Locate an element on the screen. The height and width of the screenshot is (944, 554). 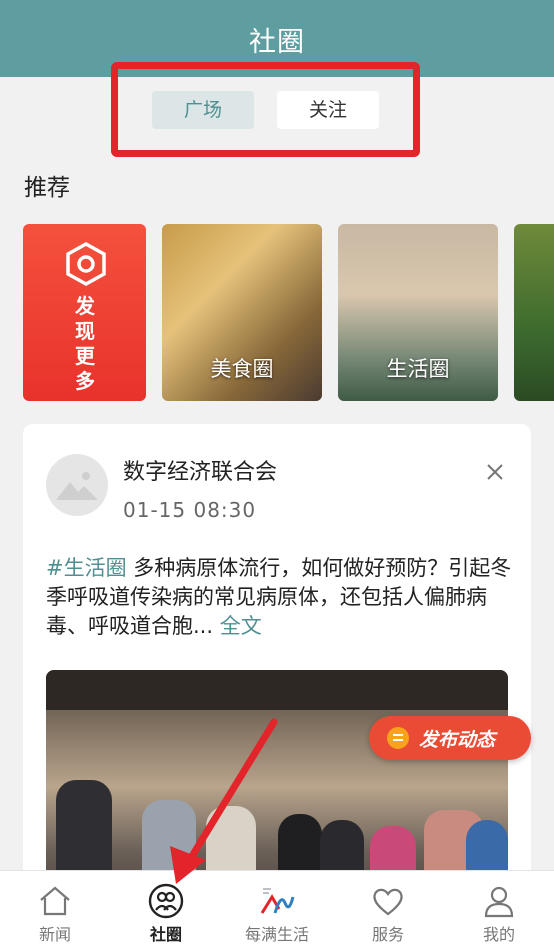
discover-more-card: 发现更多 is located at coordinates (84, 312).